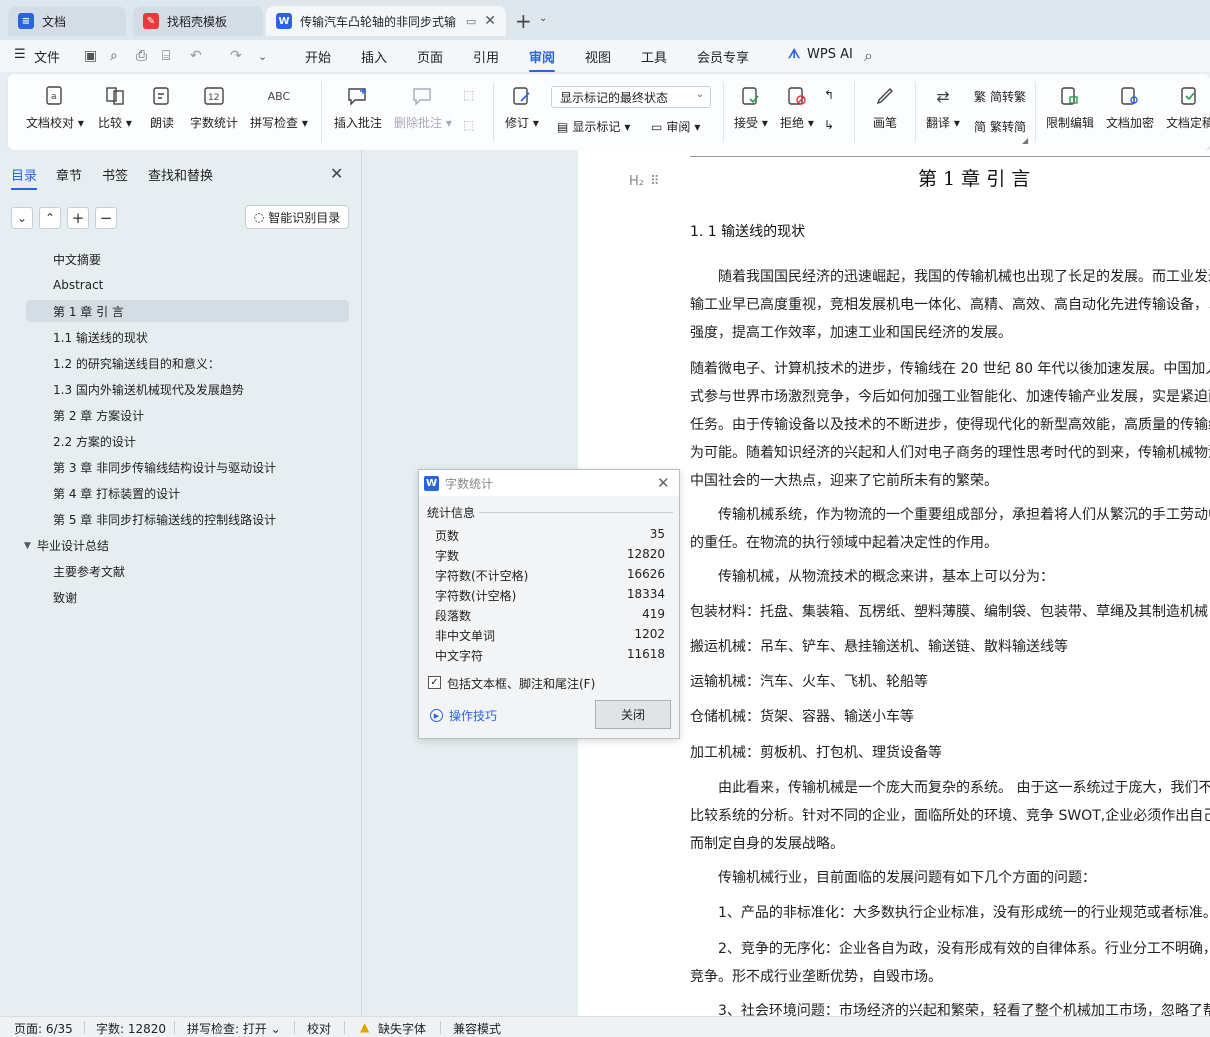 The image size is (1210, 1037). Describe the element at coordinates (214, 107) in the screenshot. I see `word-count-button: 12 字数统计` at that location.